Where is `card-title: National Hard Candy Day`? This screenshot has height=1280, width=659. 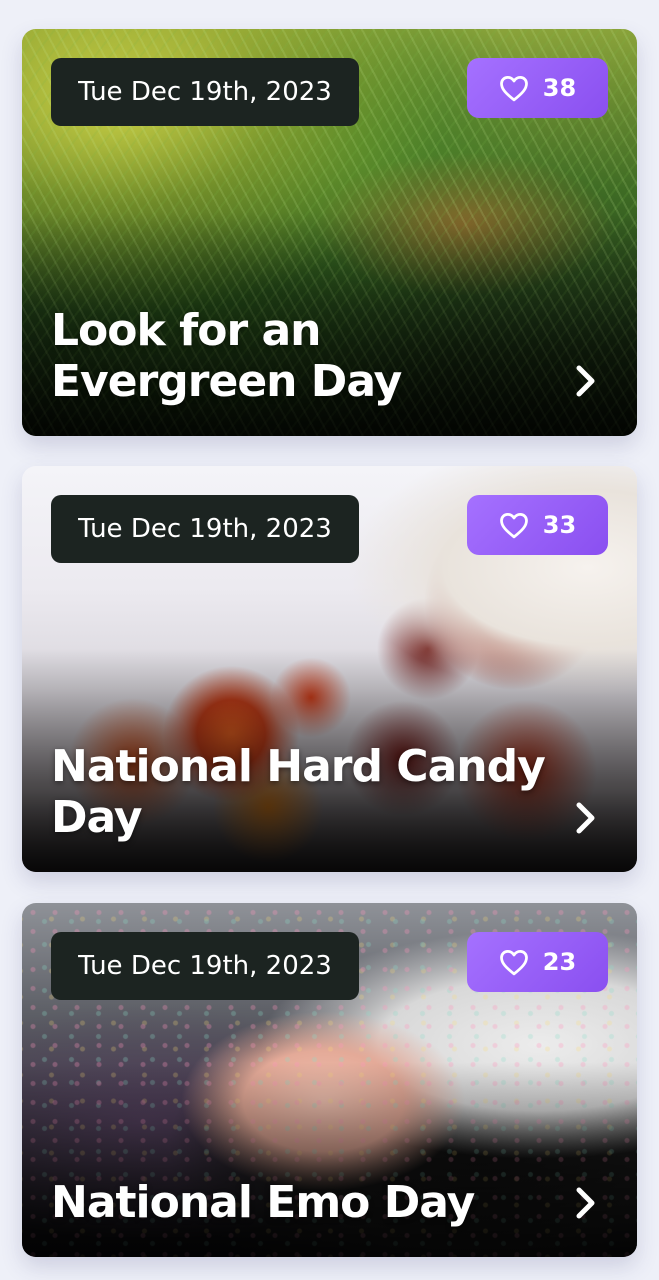 card-title: National Hard Candy Day is located at coordinates (298, 792).